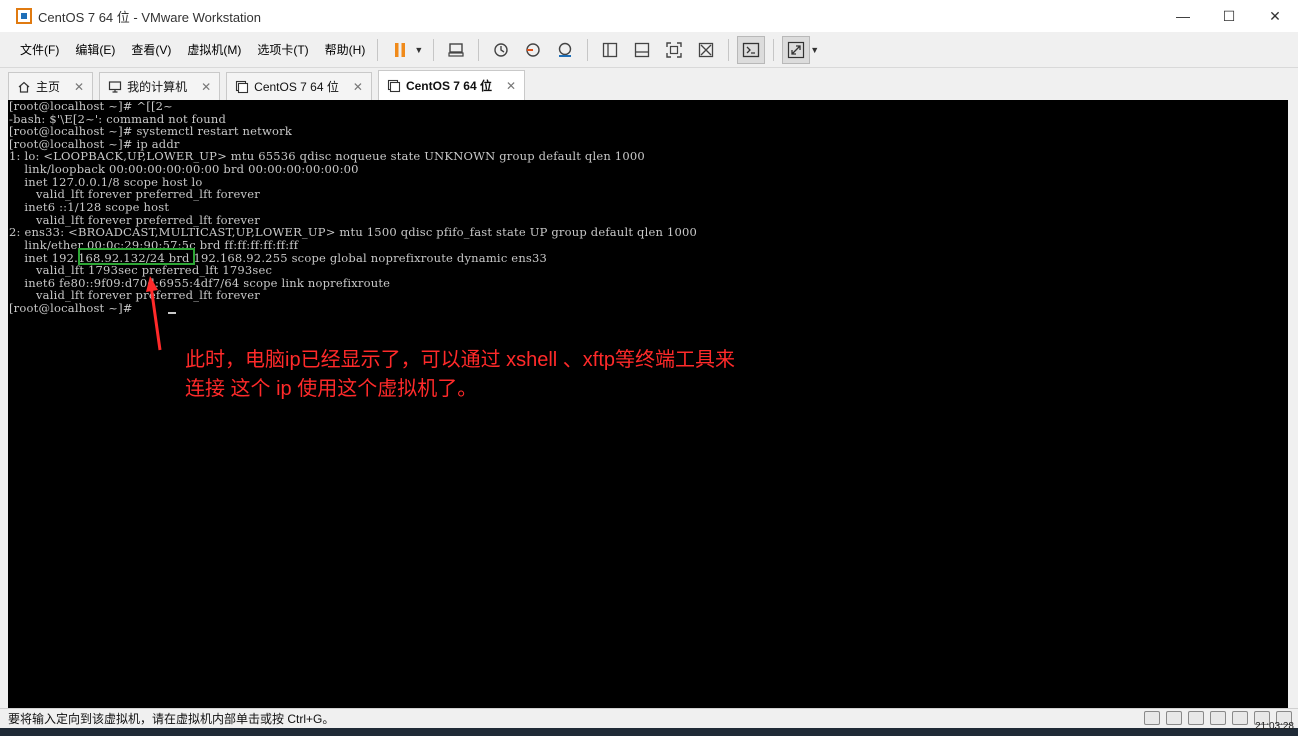  I want to click on send-keys-icon, so click(456, 50).